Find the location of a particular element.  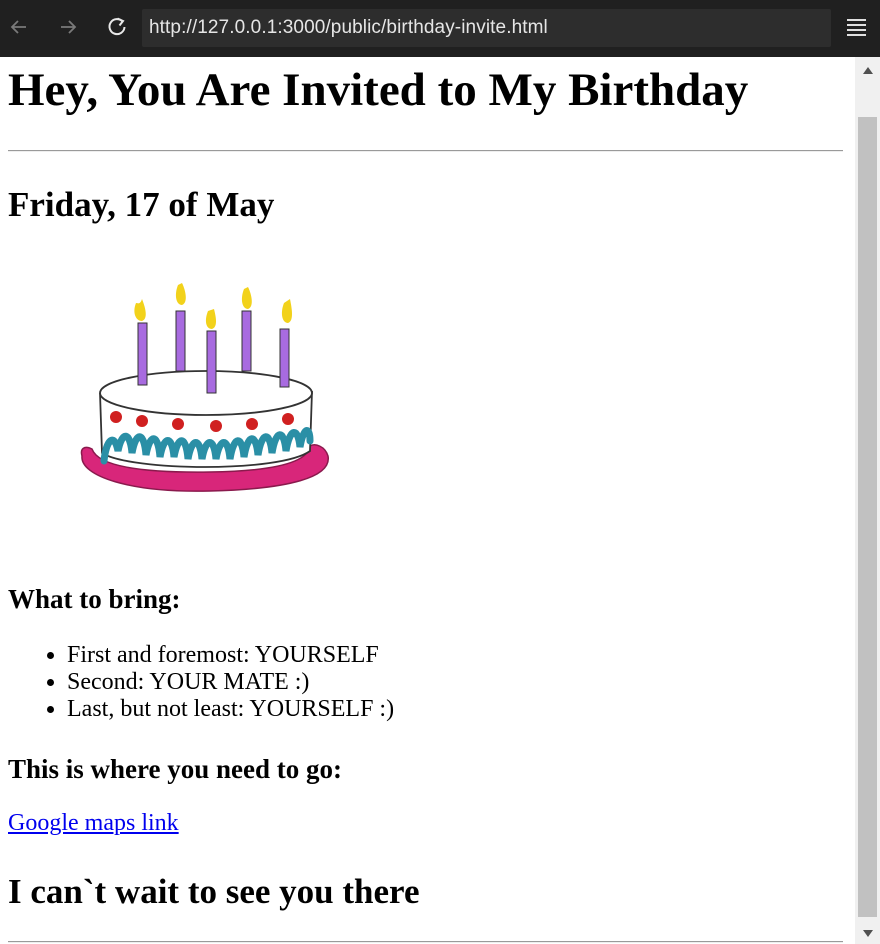

triangle-down-icon is located at coordinates (867, 933).